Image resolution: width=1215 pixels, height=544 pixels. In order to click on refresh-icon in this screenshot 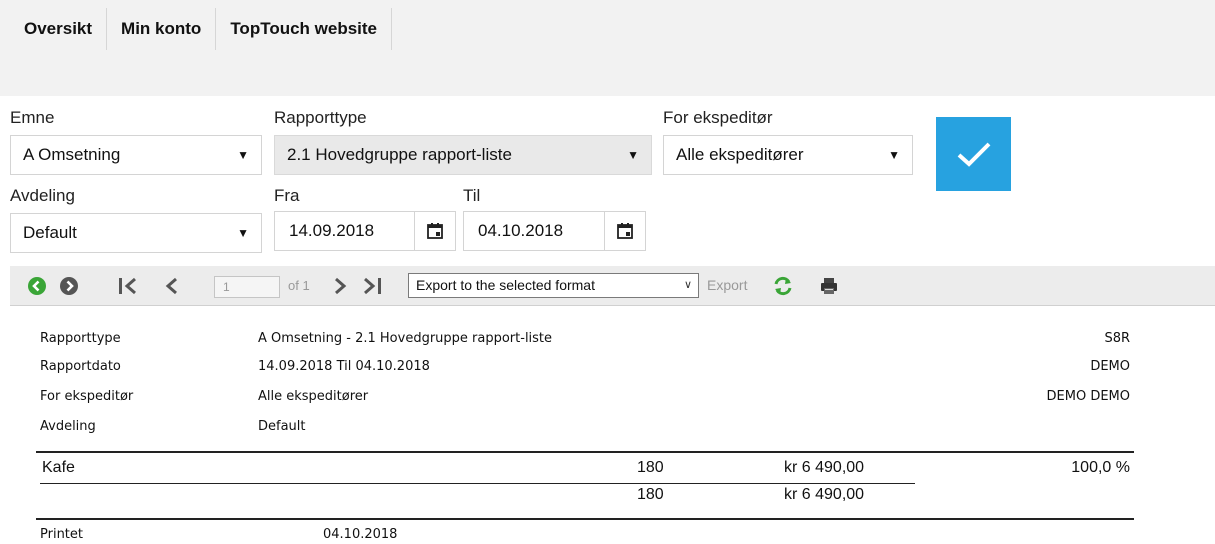, I will do `click(783, 286)`.